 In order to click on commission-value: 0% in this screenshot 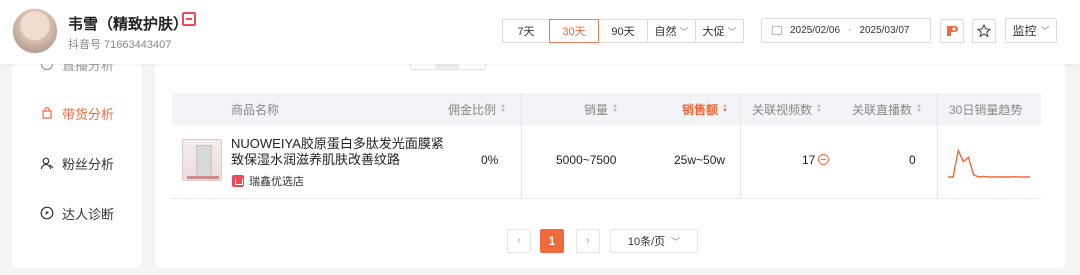, I will do `click(490, 160)`.